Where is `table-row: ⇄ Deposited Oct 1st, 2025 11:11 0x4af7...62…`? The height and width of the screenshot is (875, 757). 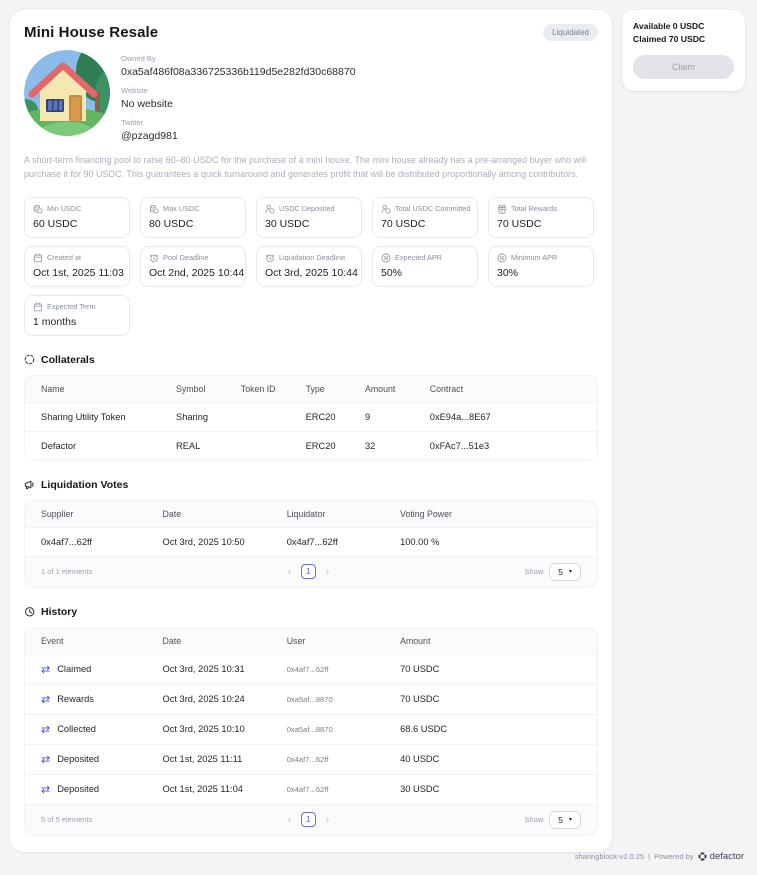 table-row: ⇄ Deposited Oct 1st, 2025 11:11 0x4af7...62… is located at coordinates (311, 758).